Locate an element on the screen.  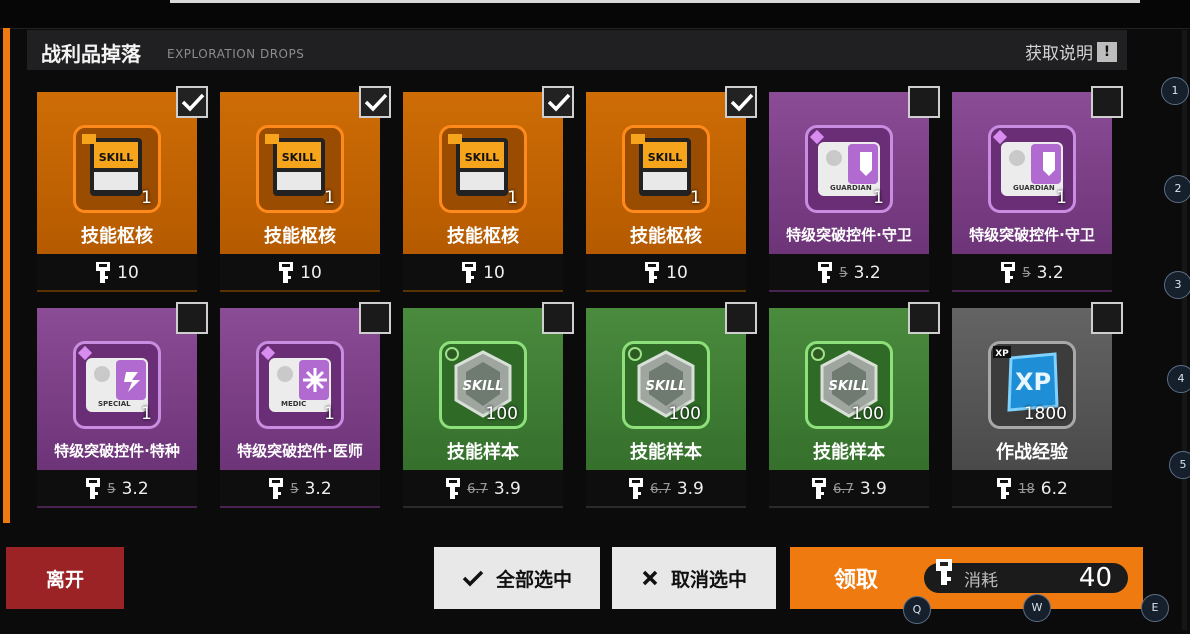
card-art: XP XP 1800 作战经验 is located at coordinates (1032, 389).